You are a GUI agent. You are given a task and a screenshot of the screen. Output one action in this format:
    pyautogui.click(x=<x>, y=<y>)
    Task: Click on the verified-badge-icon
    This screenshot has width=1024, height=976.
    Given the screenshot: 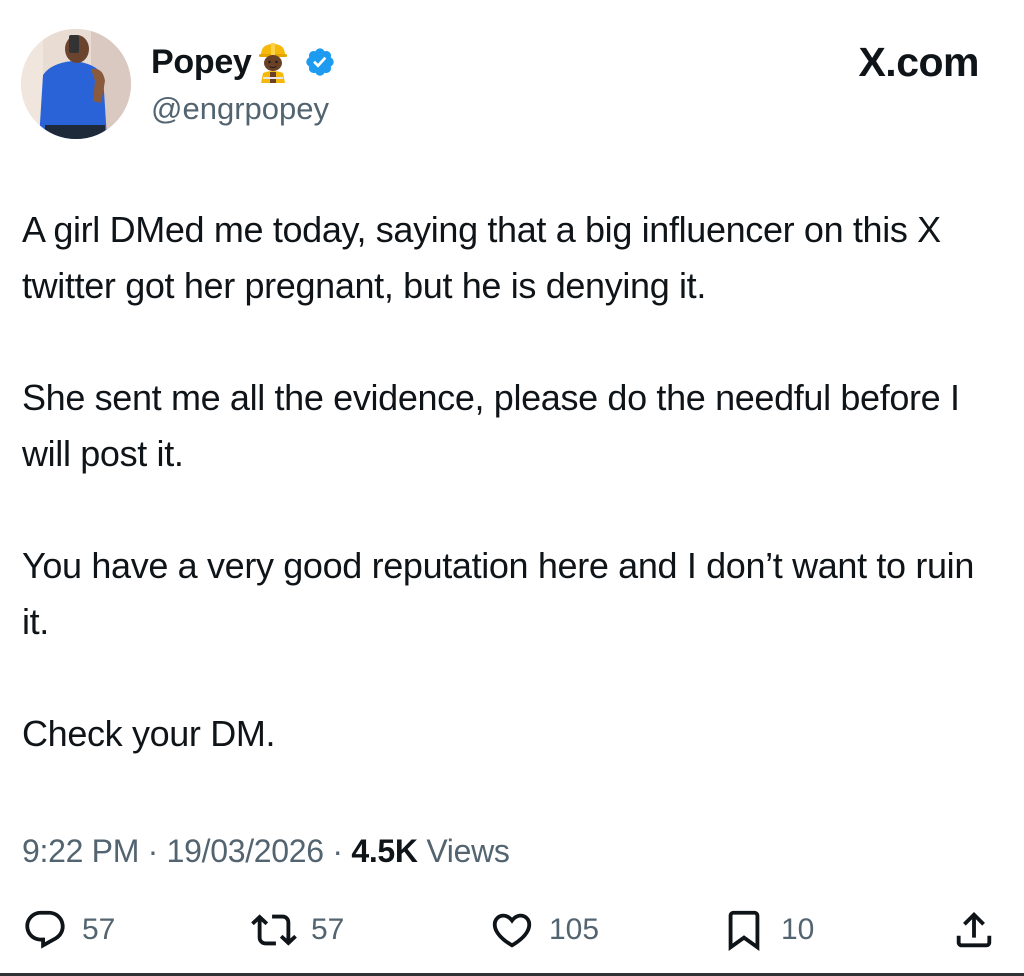 What is the action you would take?
    pyautogui.click(x=320, y=62)
    